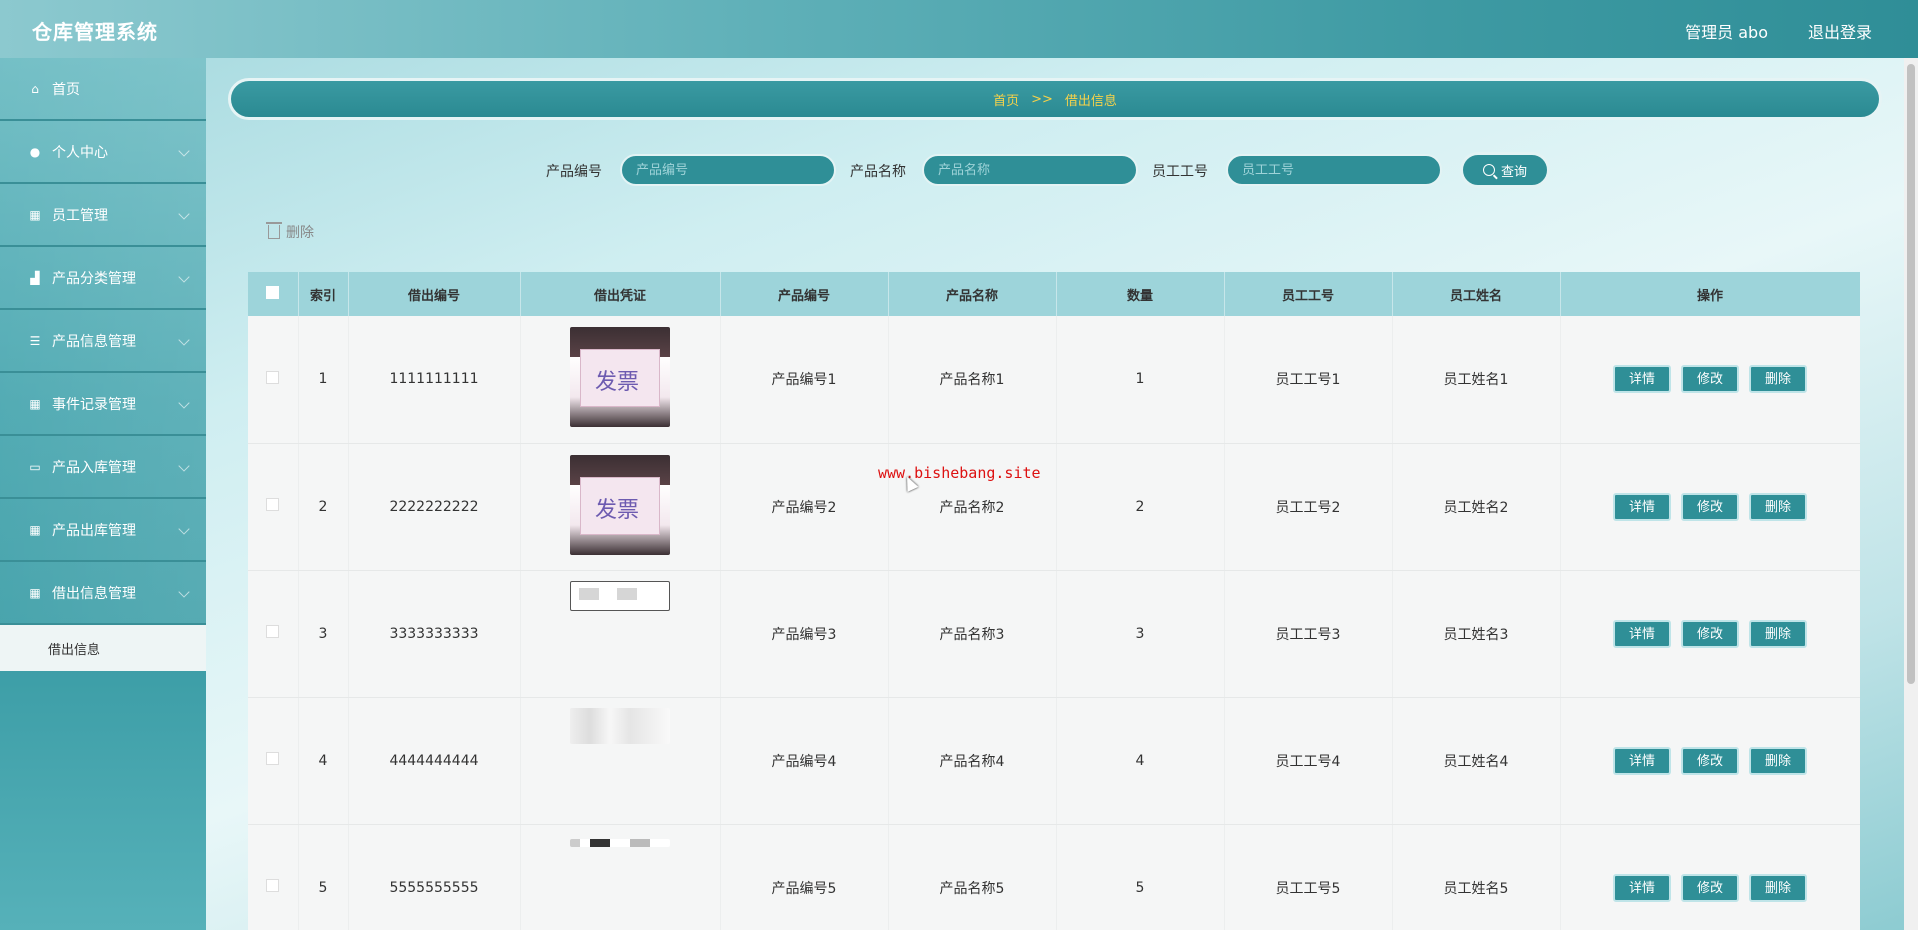 This screenshot has height=930, width=1918. I want to click on employee-id-input, so click(1334, 170).